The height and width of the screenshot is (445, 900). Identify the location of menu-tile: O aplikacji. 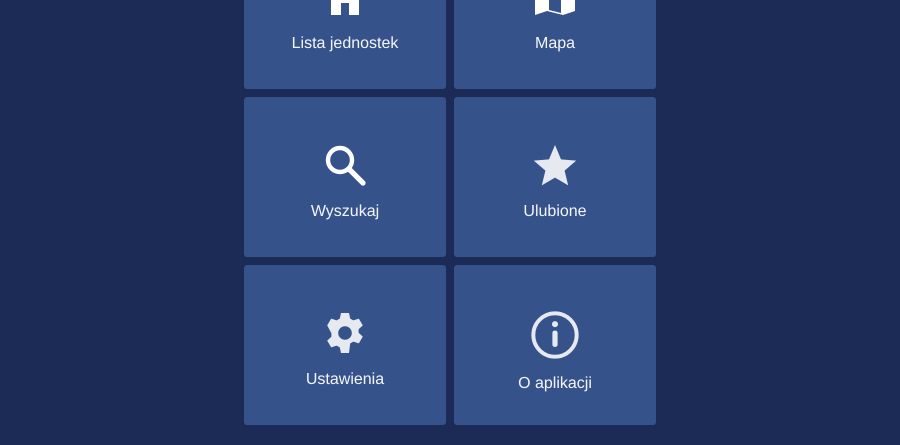
(555, 345).